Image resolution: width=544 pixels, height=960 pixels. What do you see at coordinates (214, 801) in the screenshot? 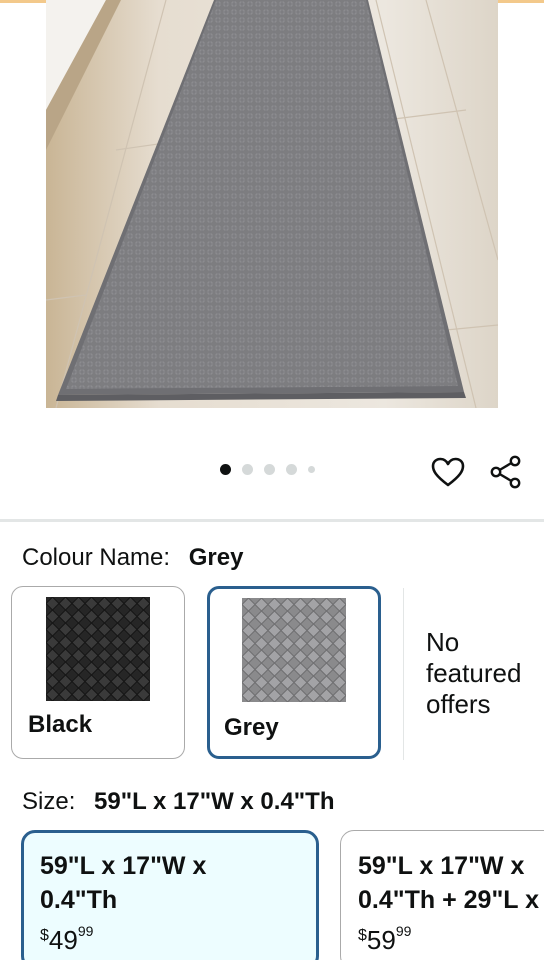
I see `size-selected-value: 59"L x 17"W x 0.4"Th` at bounding box center [214, 801].